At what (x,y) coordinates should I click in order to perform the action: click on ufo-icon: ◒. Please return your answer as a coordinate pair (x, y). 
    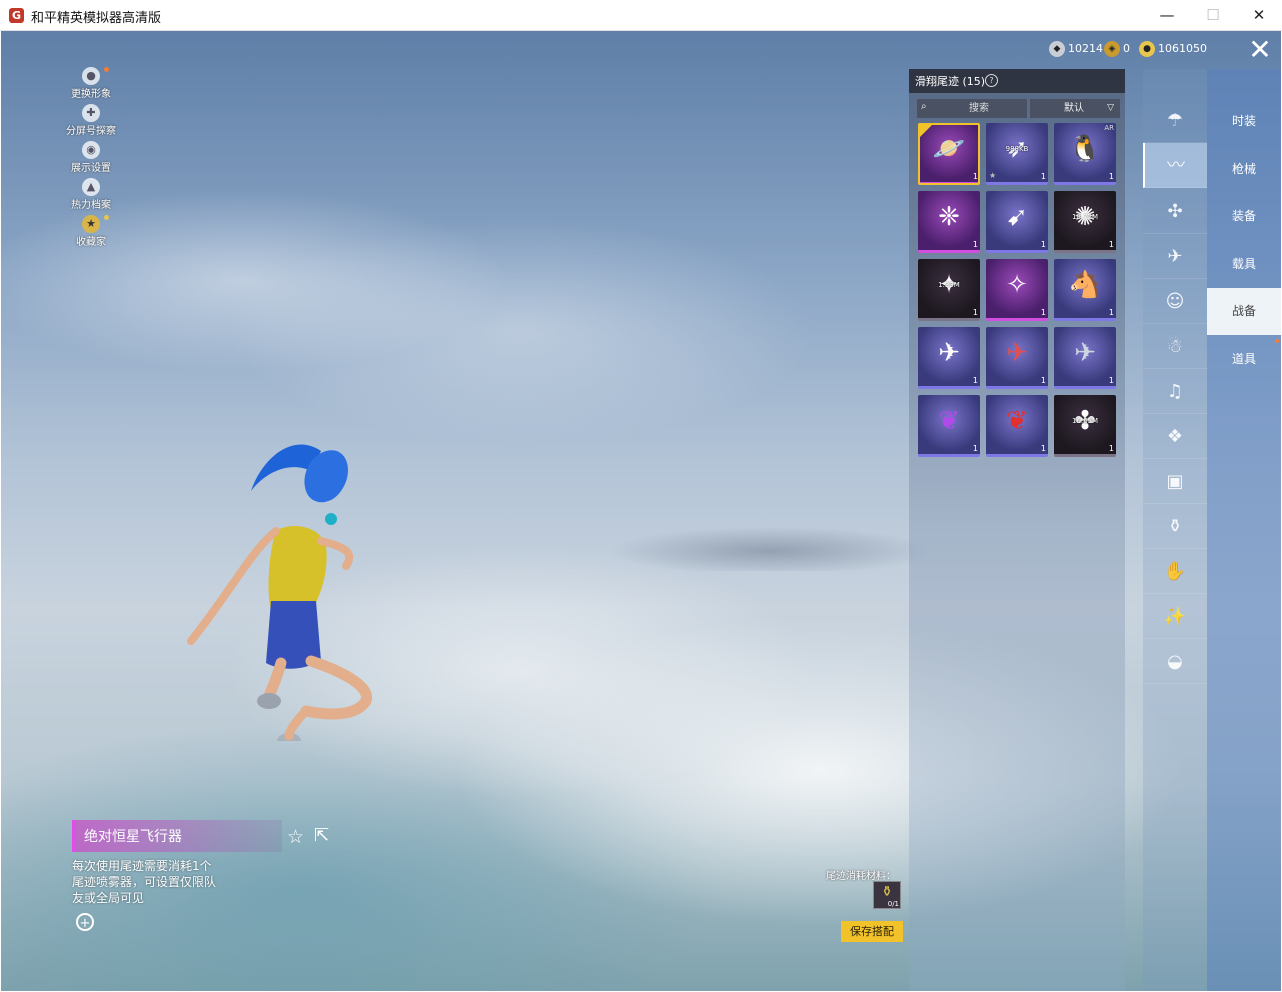
    Looking at the image, I should click on (1175, 661).